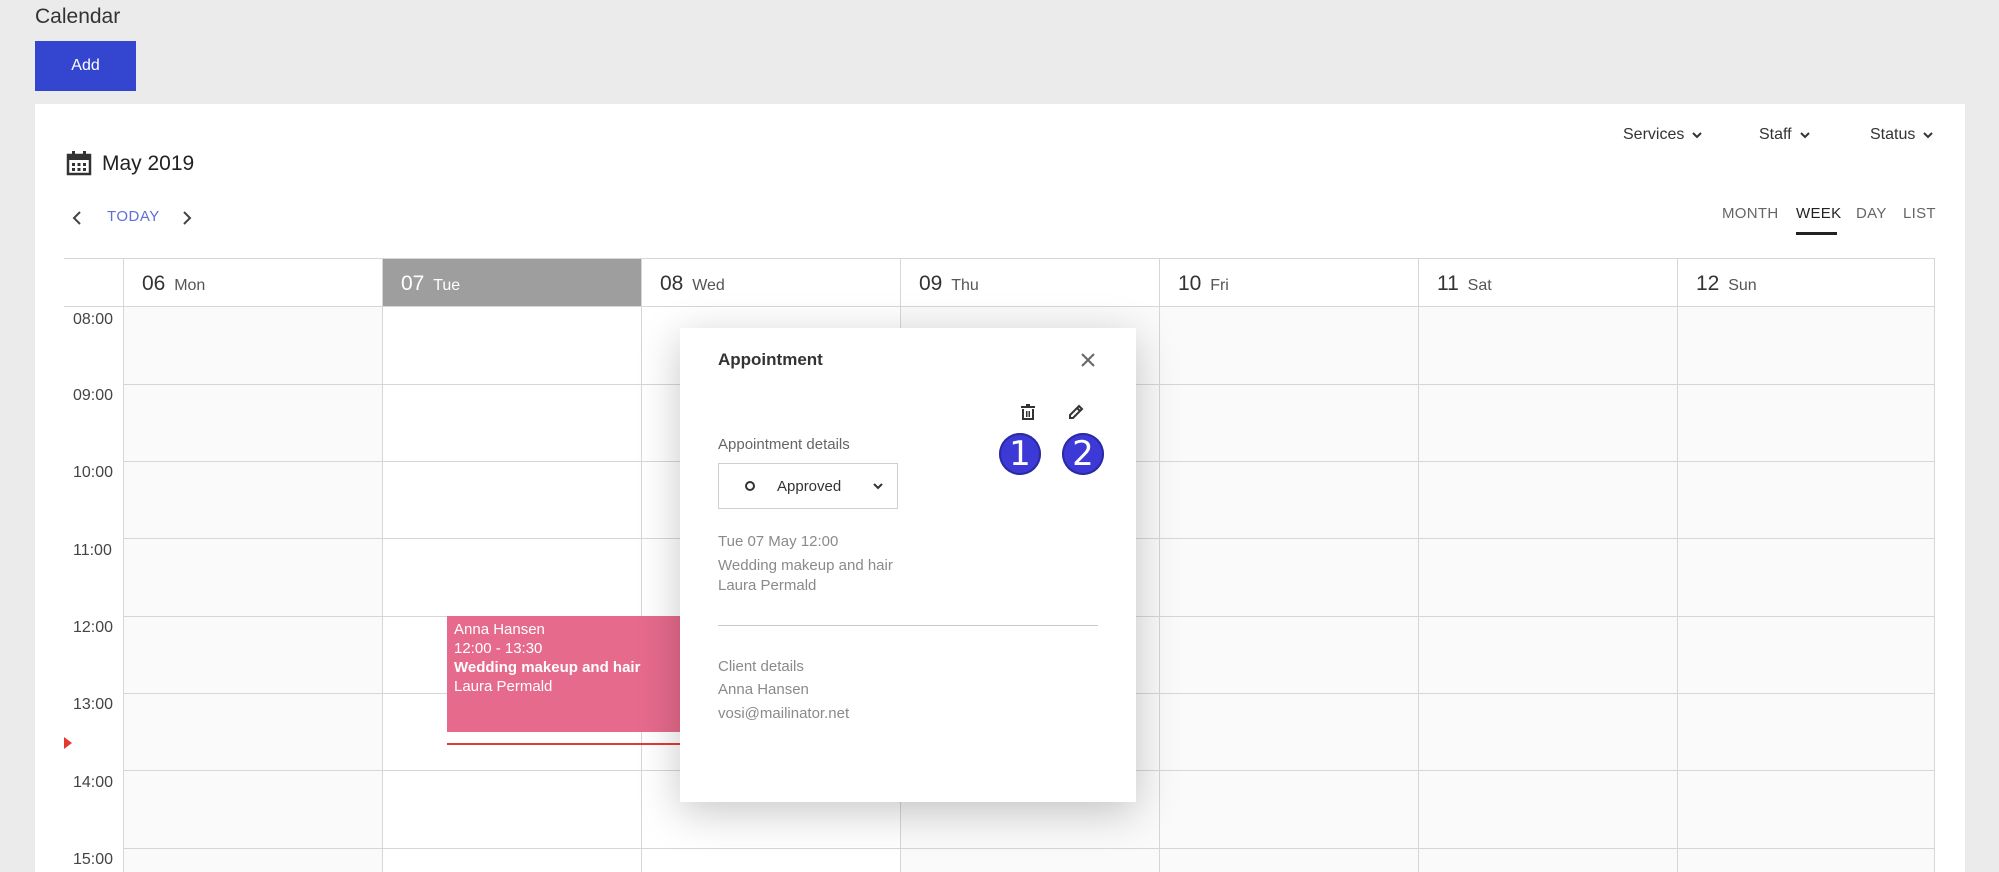 The image size is (1999, 872). Describe the element at coordinates (805, 565) in the screenshot. I see `appointment-service: Wedding makeup and hair` at that location.